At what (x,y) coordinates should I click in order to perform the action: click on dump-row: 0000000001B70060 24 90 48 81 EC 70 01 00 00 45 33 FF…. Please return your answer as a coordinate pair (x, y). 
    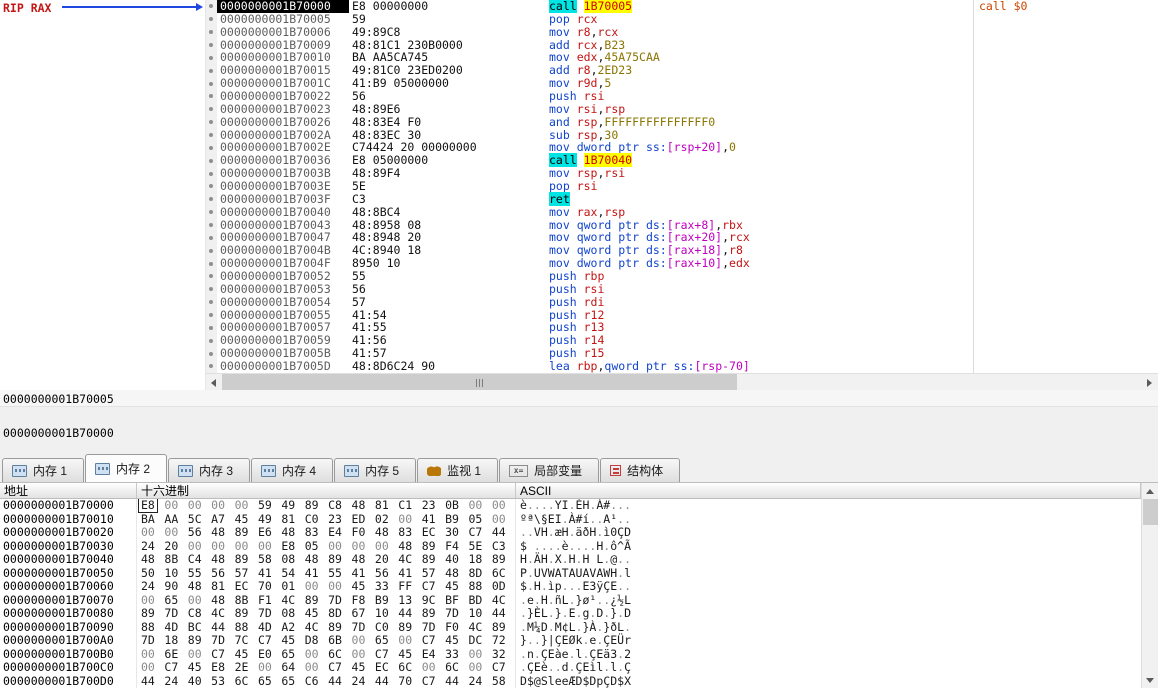
    Looking at the image, I should click on (570, 586).